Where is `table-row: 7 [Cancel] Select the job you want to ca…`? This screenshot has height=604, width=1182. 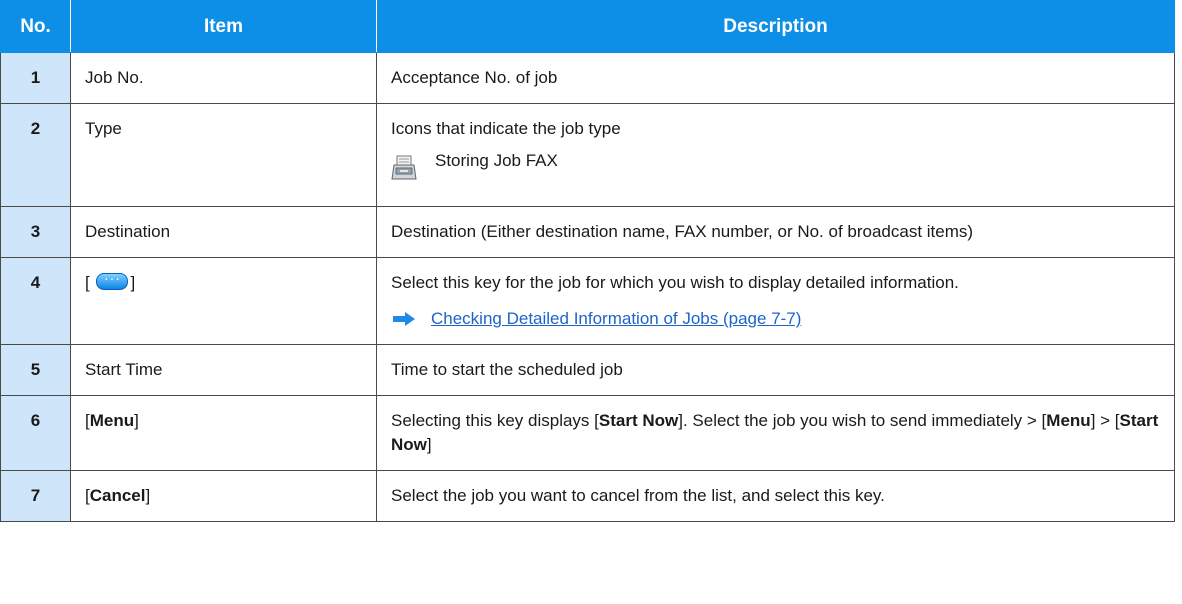
table-row: 7 [Cancel] Select the job you want to ca… is located at coordinates (587, 496).